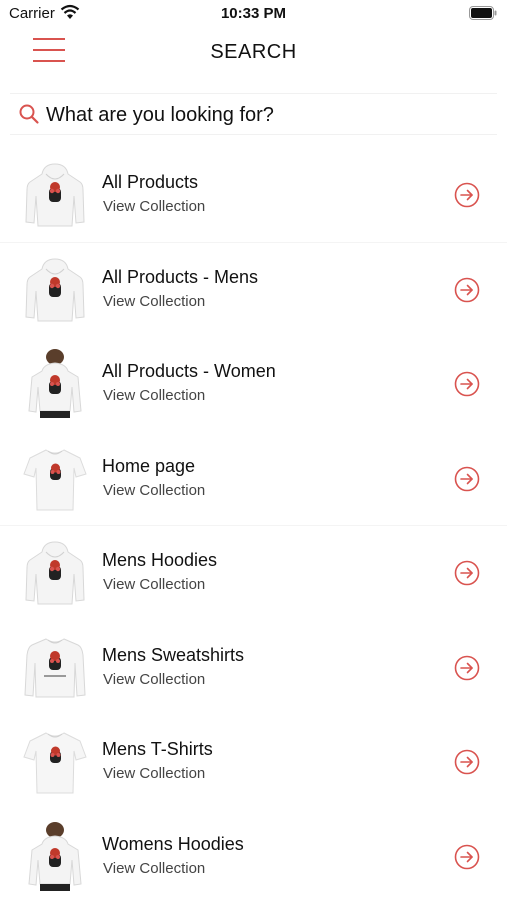 Image resolution: width=507 pixels, height=900 pixels. I want to click on collection-title: Mens T-Shirts, so click(157, 749).